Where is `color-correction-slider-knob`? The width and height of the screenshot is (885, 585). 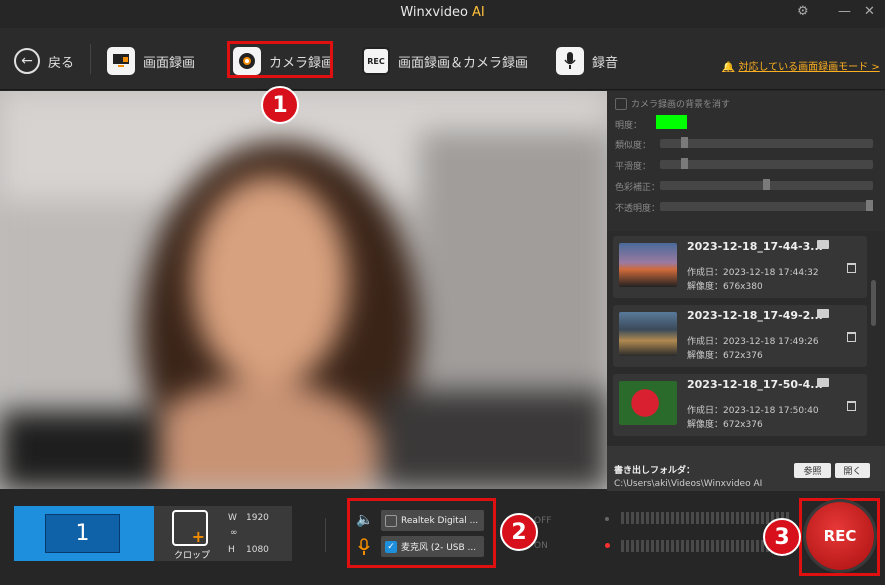 color-correction-slider-knob is located at coordinates (766, 184).